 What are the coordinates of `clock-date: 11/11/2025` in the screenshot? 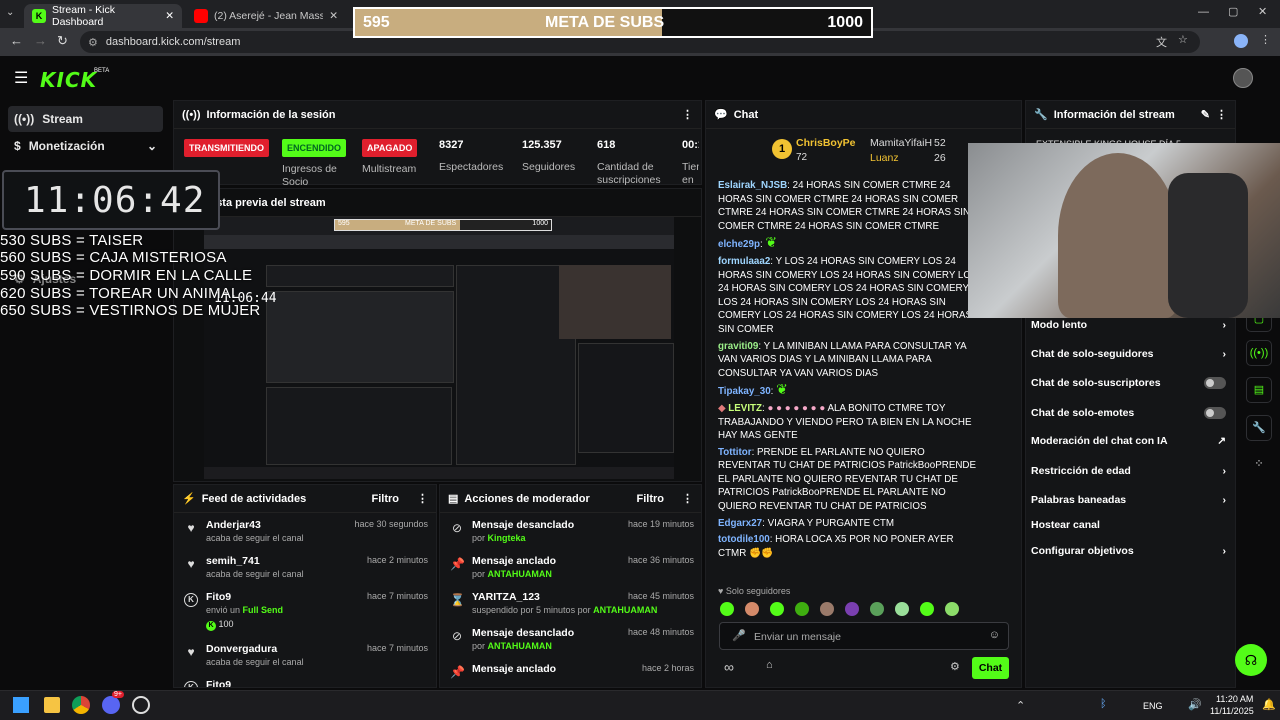 It's located at (1232, 711).